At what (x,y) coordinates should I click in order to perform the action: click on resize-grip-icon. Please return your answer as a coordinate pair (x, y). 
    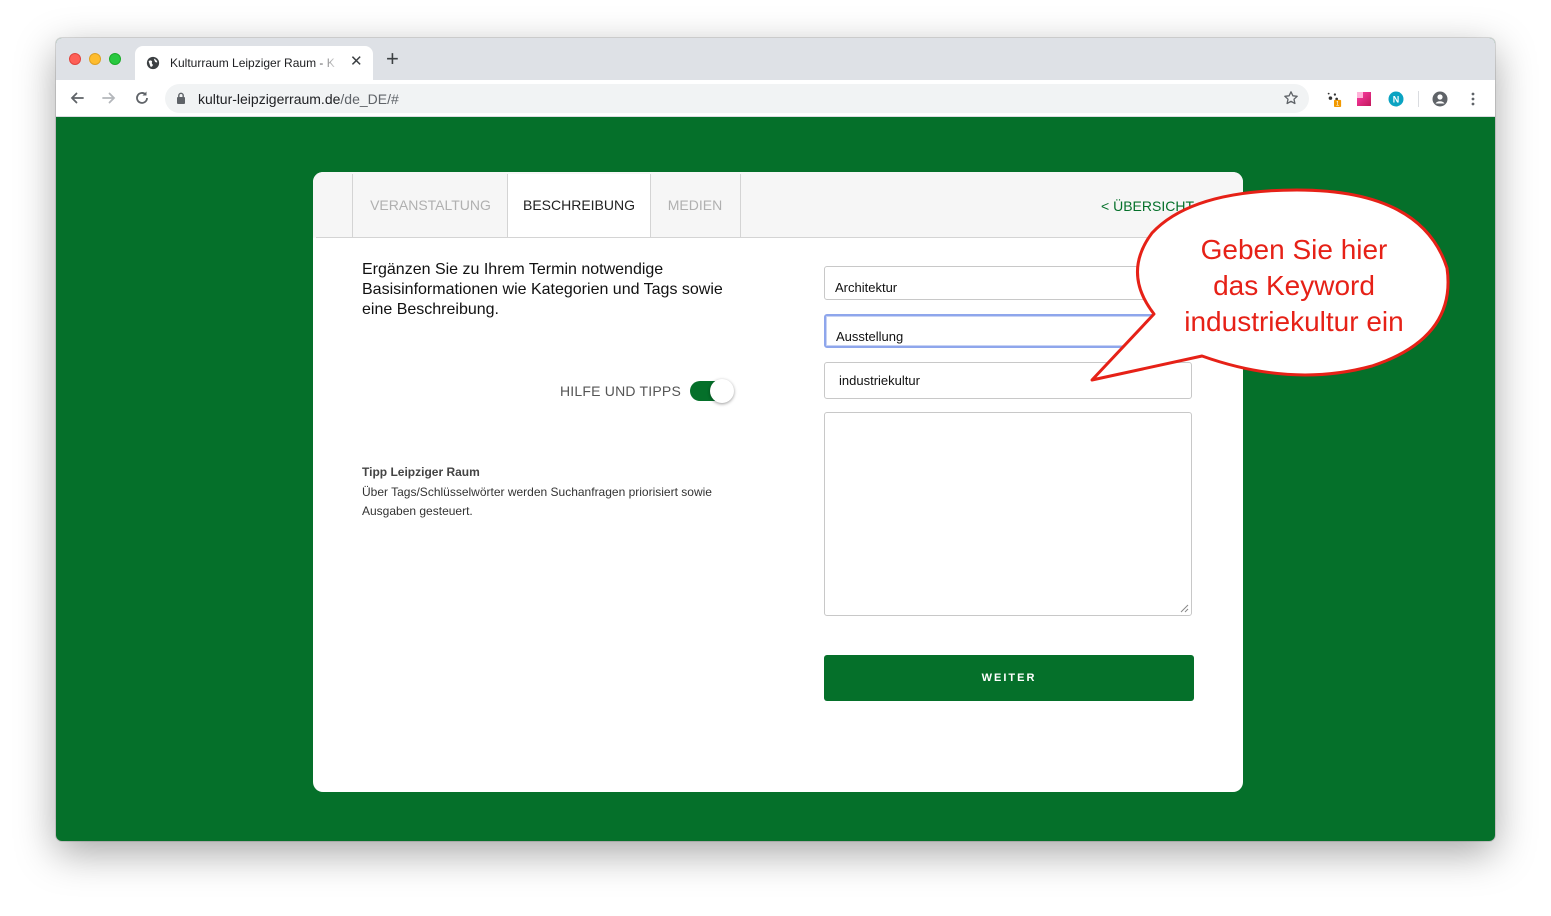
    Looking at the image, I should click on (1184, 608).